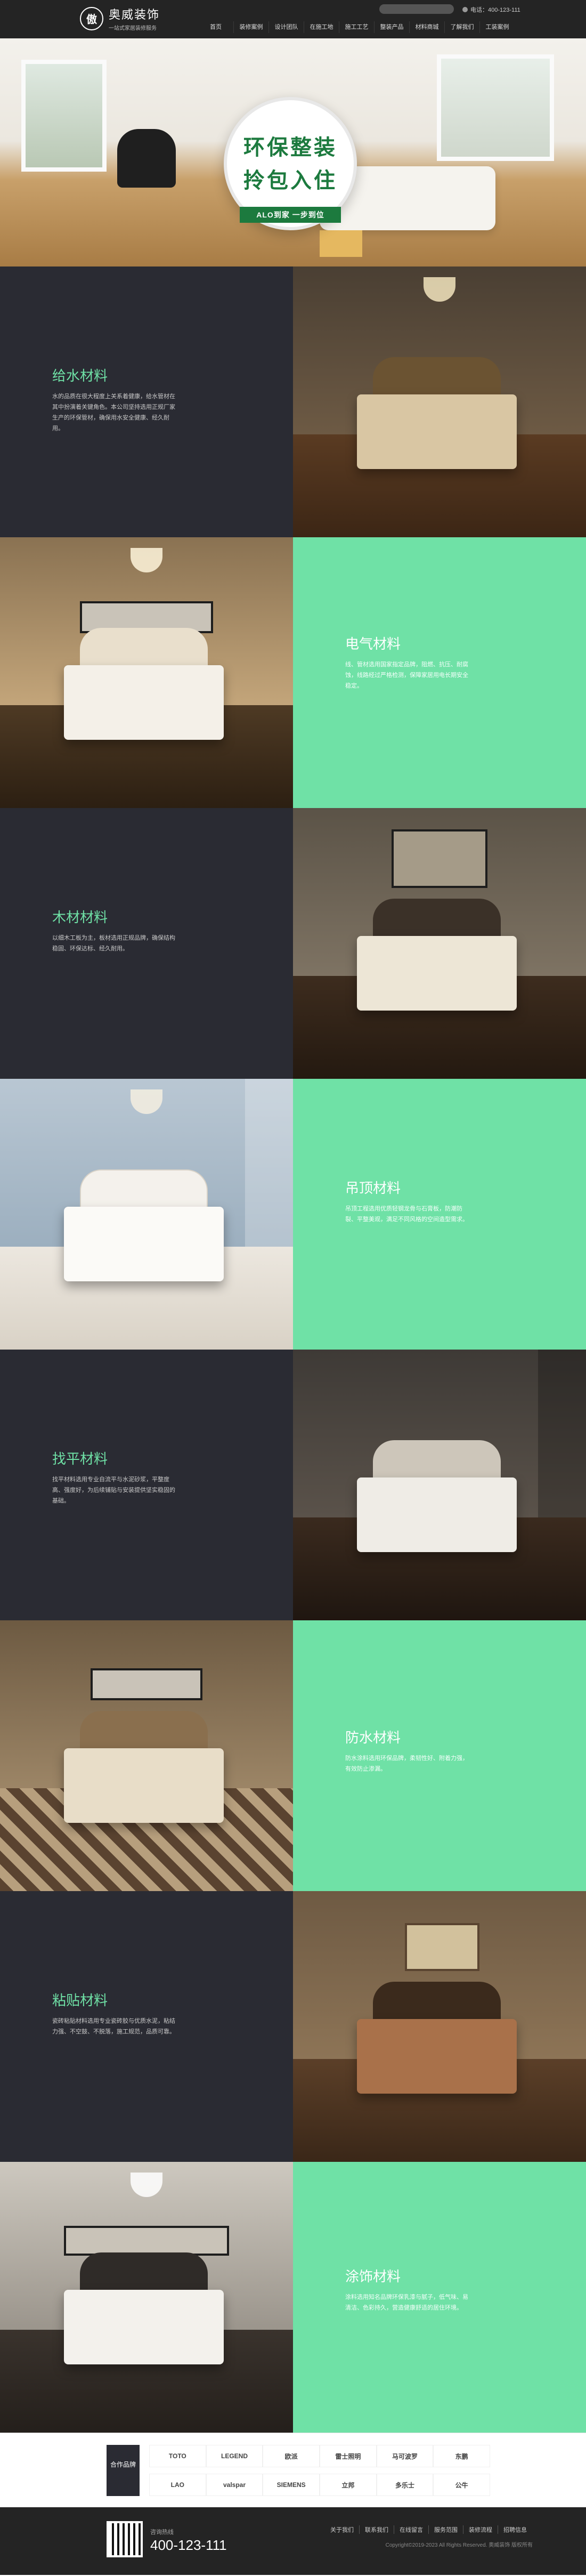 The height and width of the screenshot is (2576, 586). What do you see at coordinates (416, 9) in the screenshot?
I see `search-input` at bounding box center [416, 9].